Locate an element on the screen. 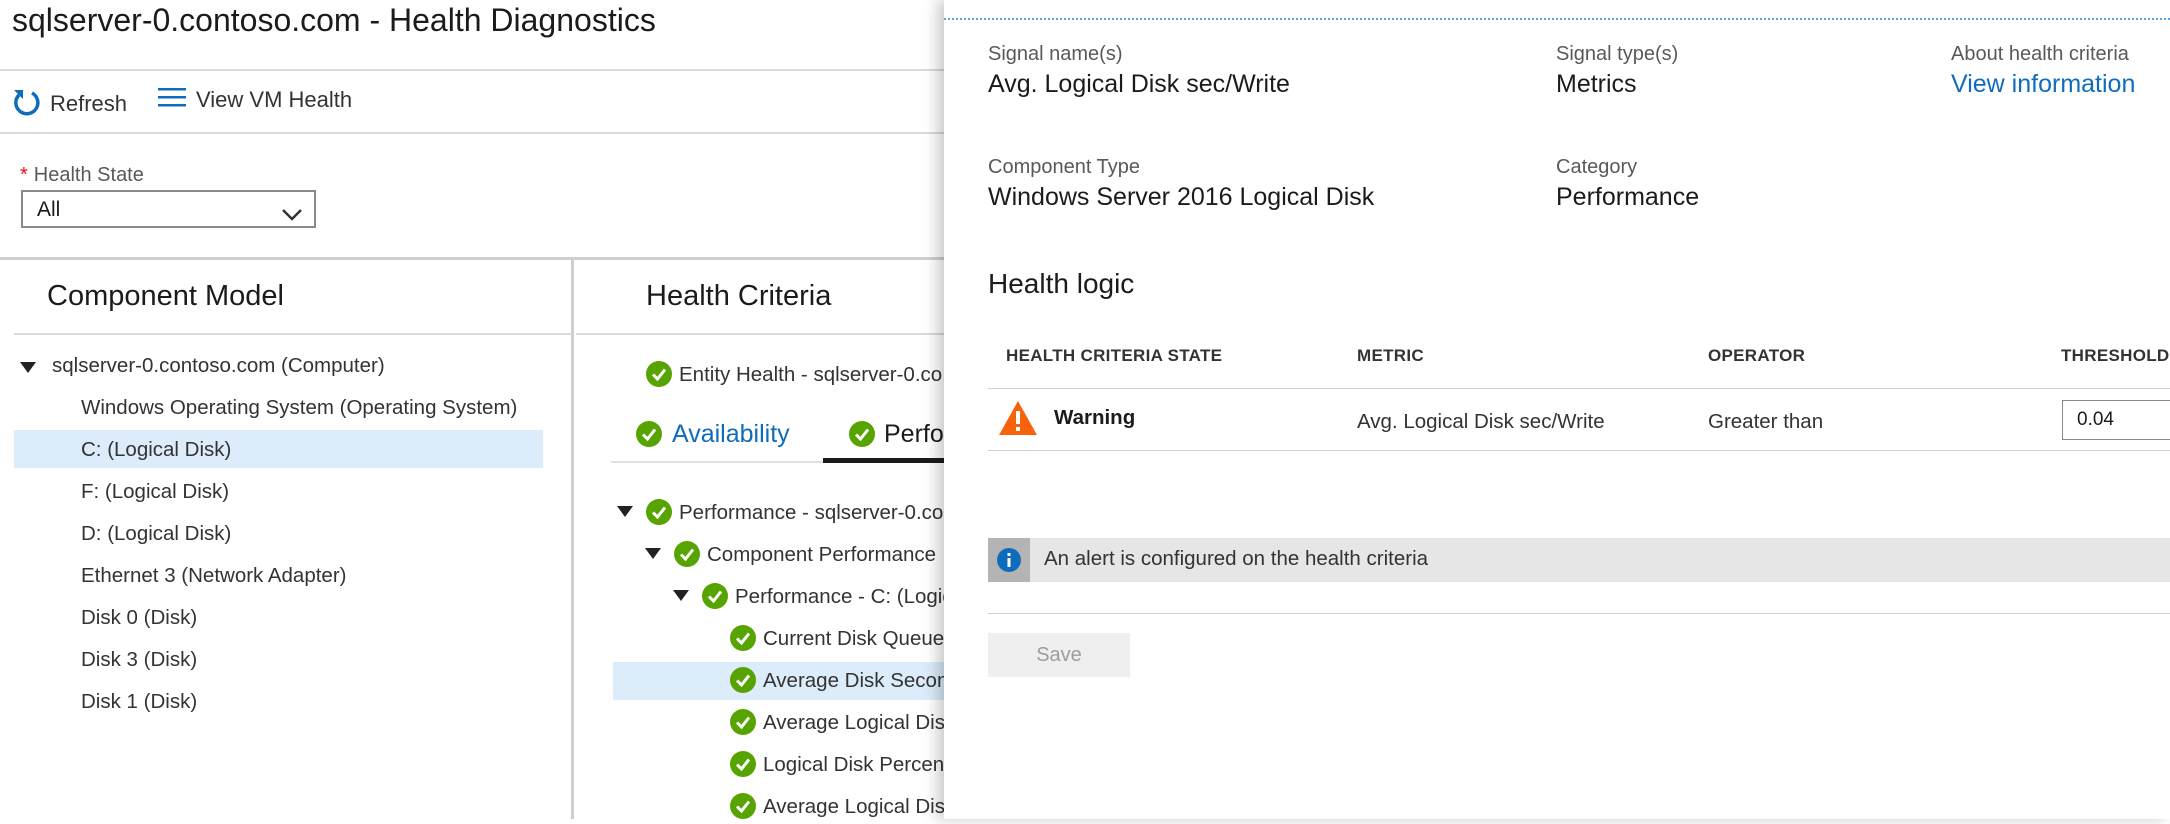 The width and height of the screenshot is (2170, 824). performance-check-icon is located at coordinates (862, 434).